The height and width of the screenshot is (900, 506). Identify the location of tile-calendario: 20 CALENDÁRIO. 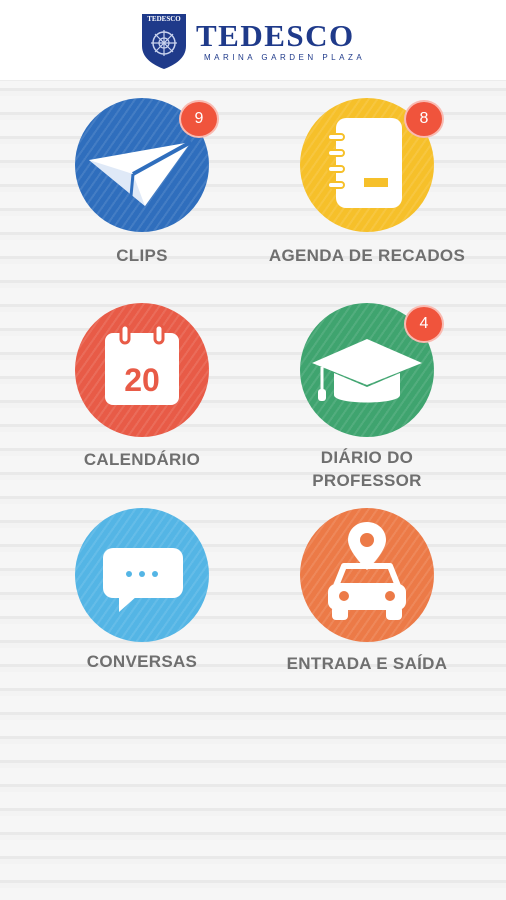
(142, 388).